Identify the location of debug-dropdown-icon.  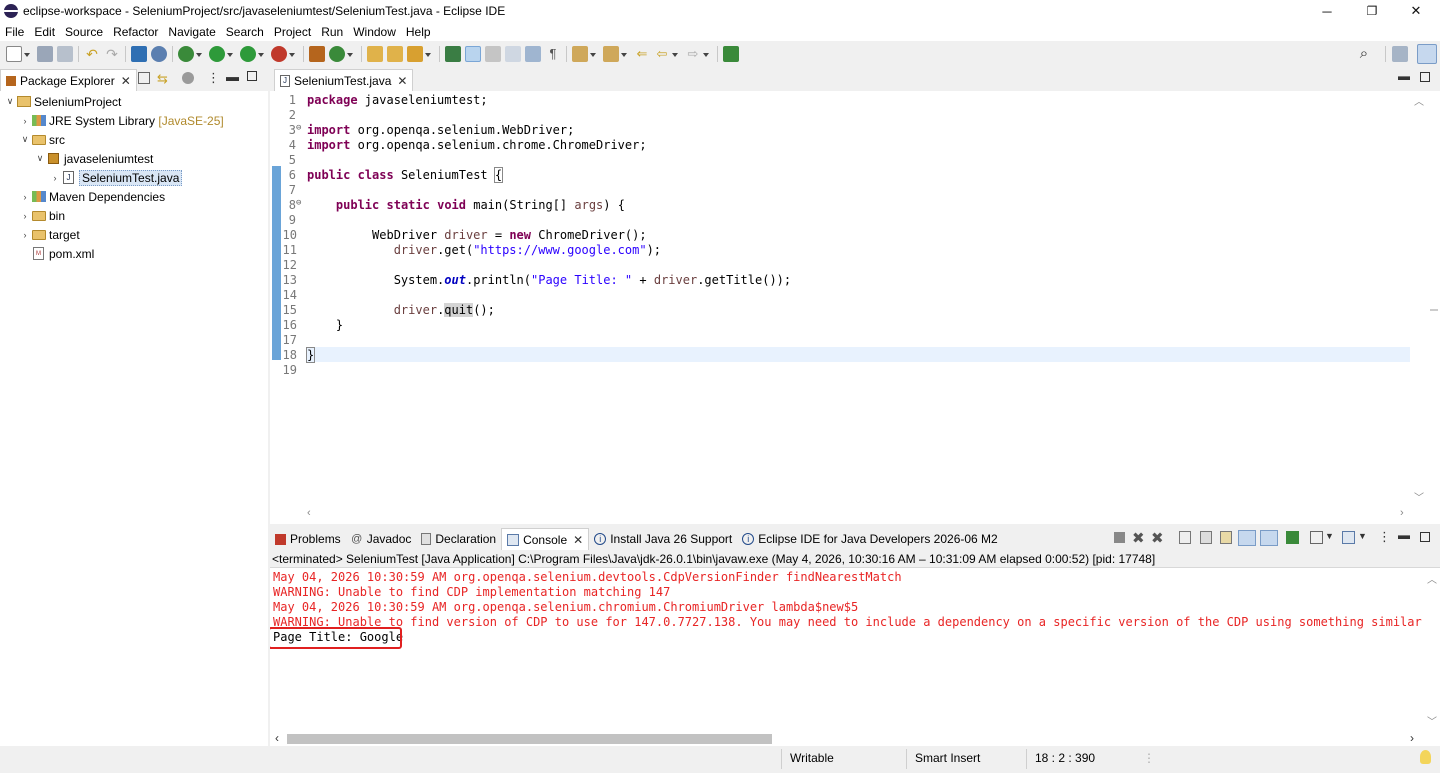
(199, 54).